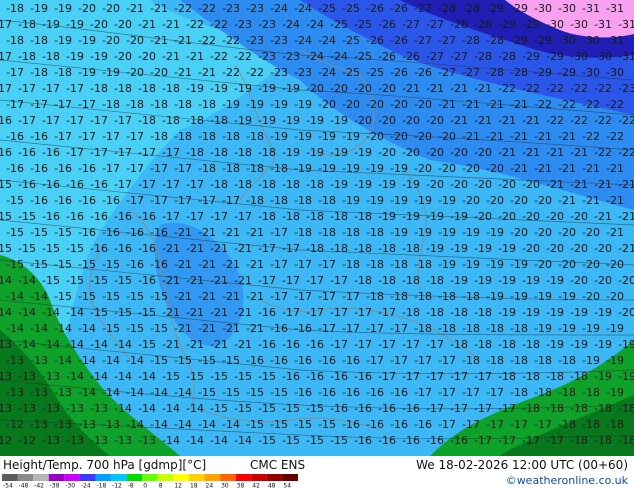 This screenshot has width=634, height=490. I want to click on contour-label: -30, so click(579, 56).